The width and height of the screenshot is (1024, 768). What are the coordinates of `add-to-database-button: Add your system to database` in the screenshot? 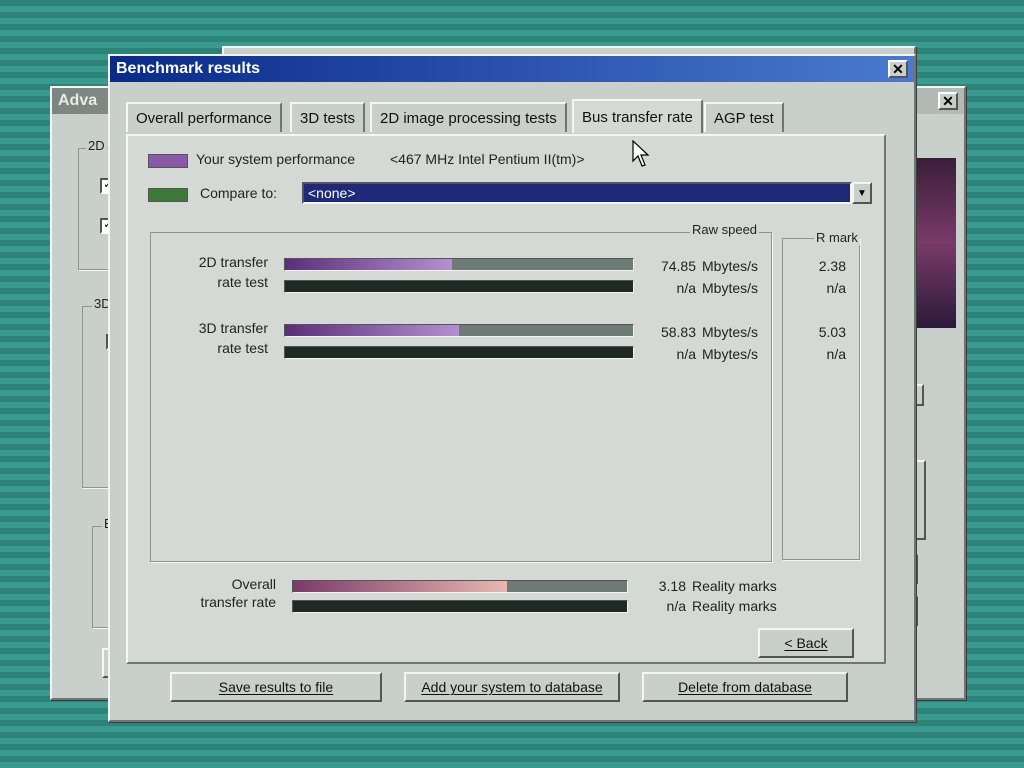 It's located at (512, 687).